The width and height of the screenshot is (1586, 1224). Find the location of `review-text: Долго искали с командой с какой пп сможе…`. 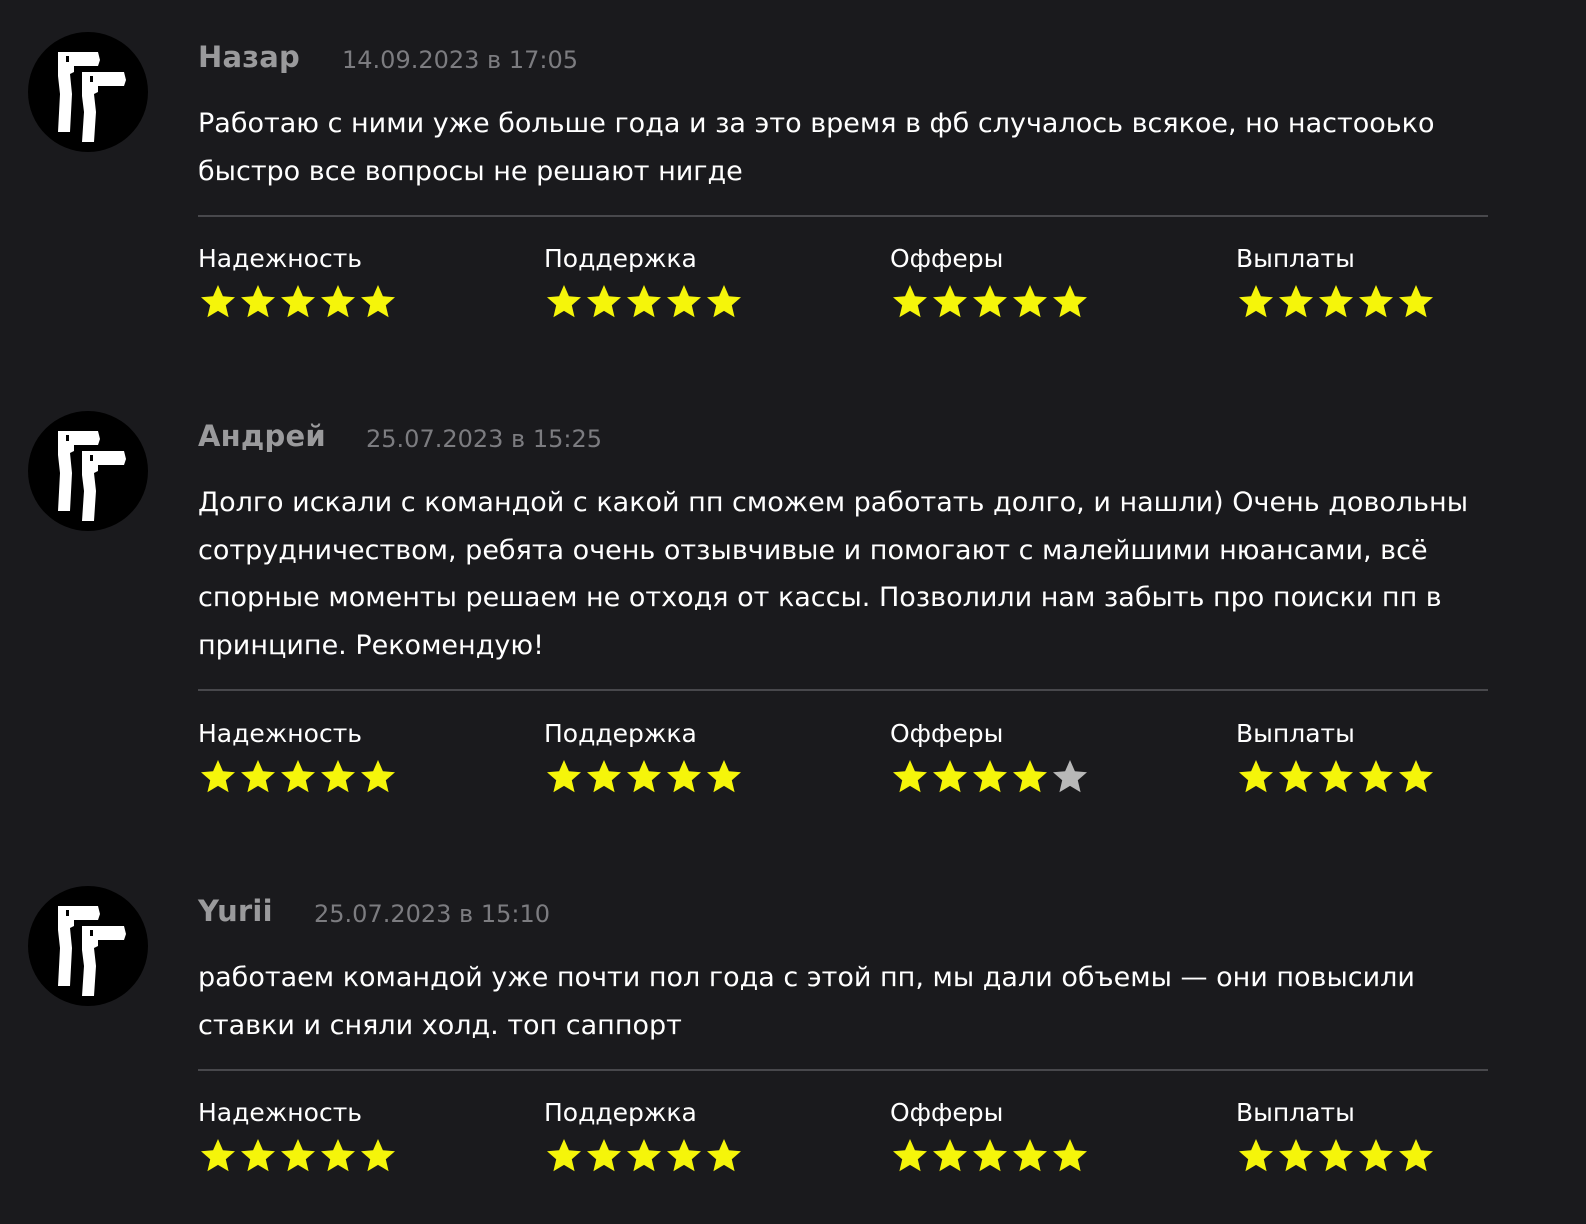

review-text: Долго искали с командой с какой пп сможе… is located at coordinates (833, 574).